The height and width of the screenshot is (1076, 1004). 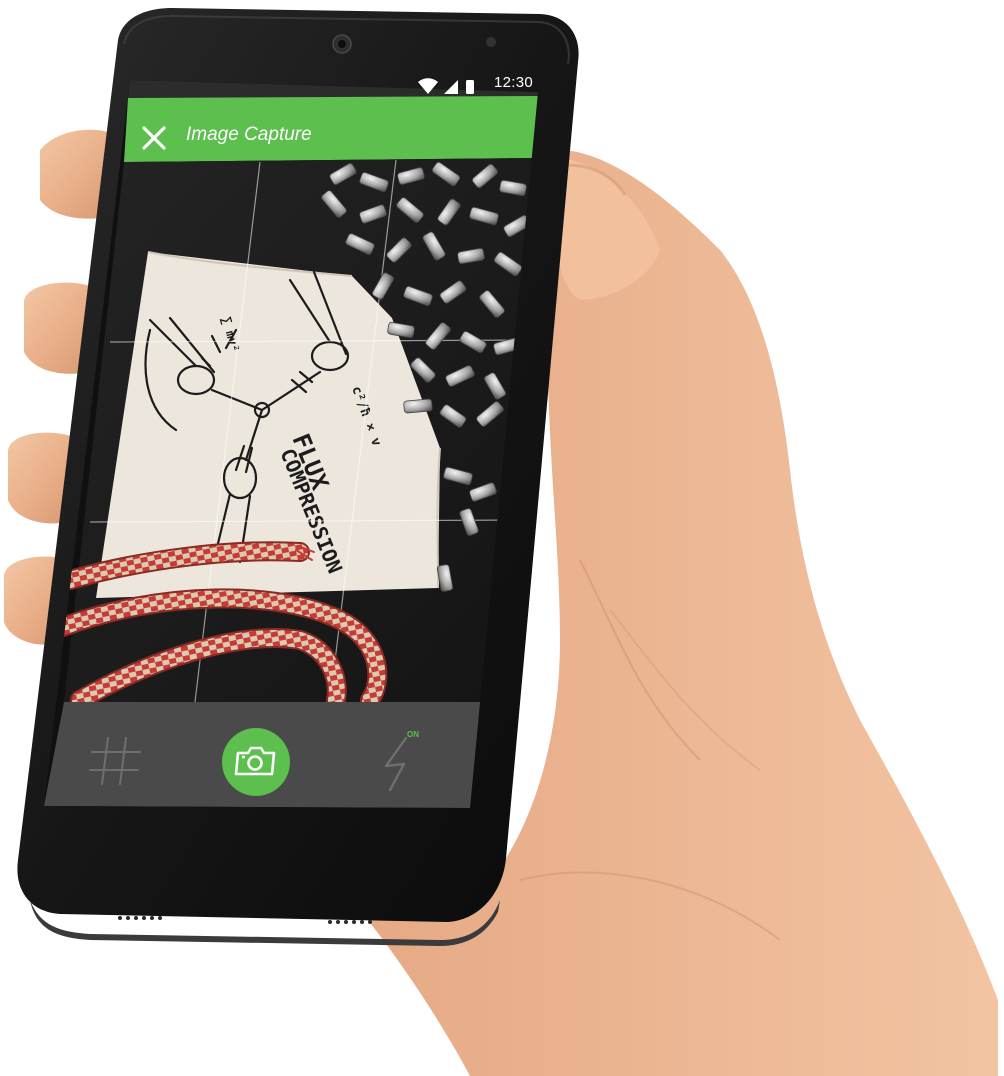 I want to click on page-title: Image Capture, so click(x=249, y=134).